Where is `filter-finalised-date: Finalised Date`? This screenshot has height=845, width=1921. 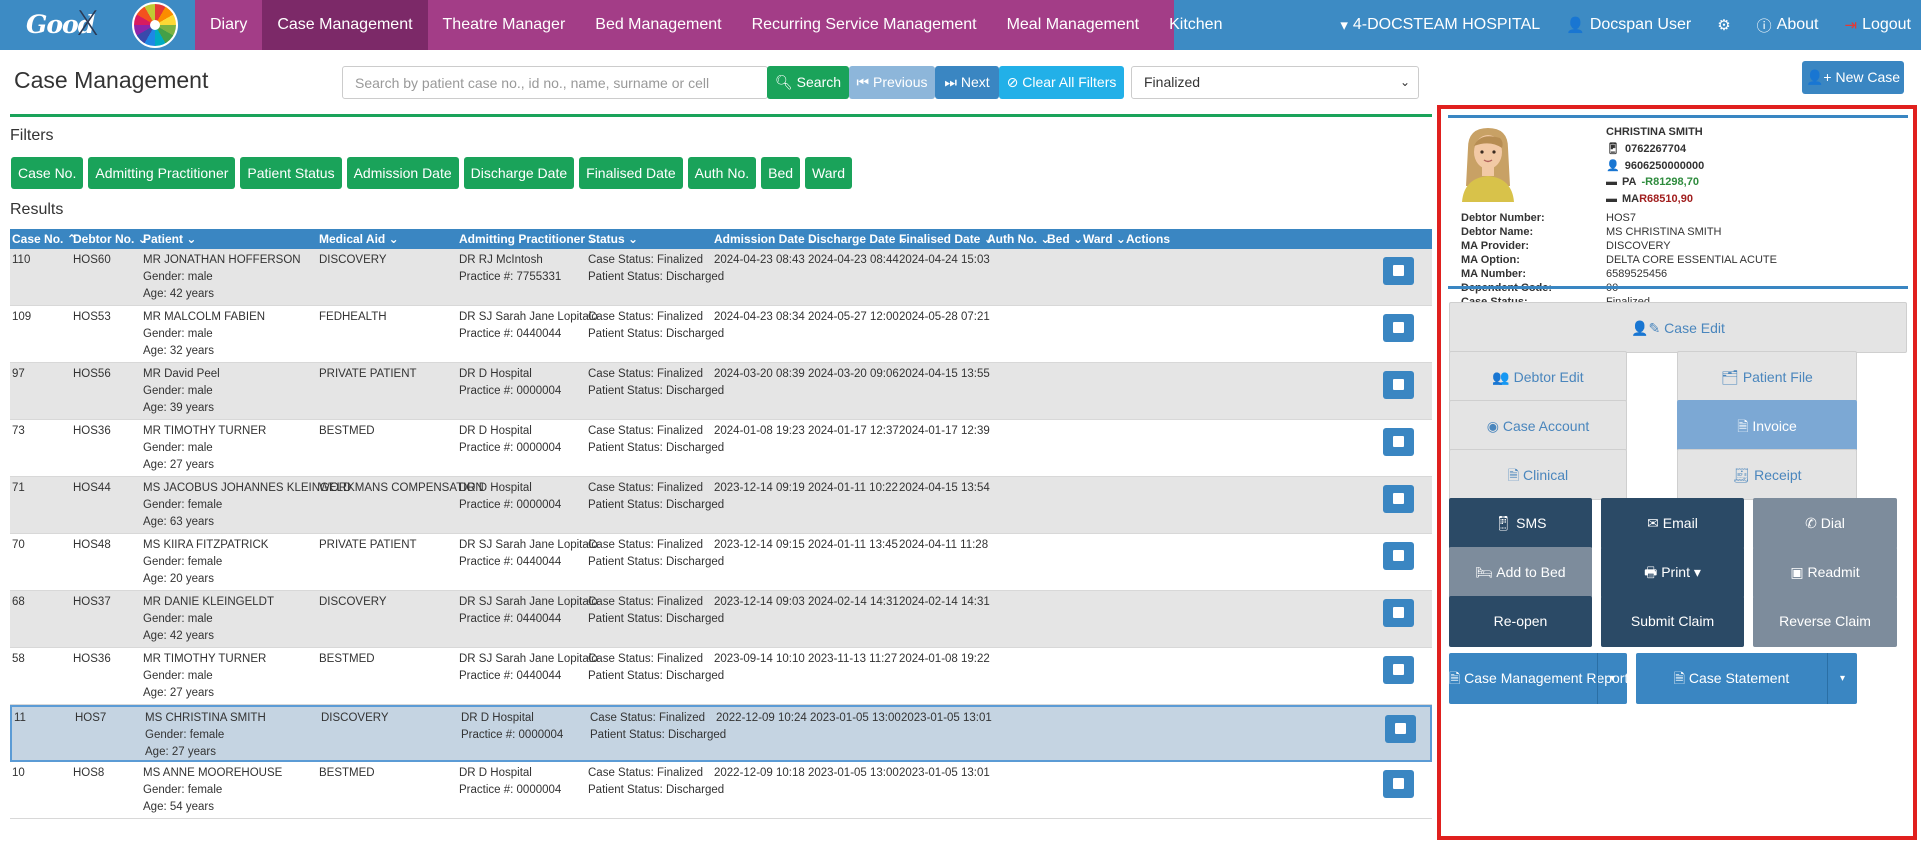 filter-finalised-date: Finalised Date is located at coordinates (631, 173).